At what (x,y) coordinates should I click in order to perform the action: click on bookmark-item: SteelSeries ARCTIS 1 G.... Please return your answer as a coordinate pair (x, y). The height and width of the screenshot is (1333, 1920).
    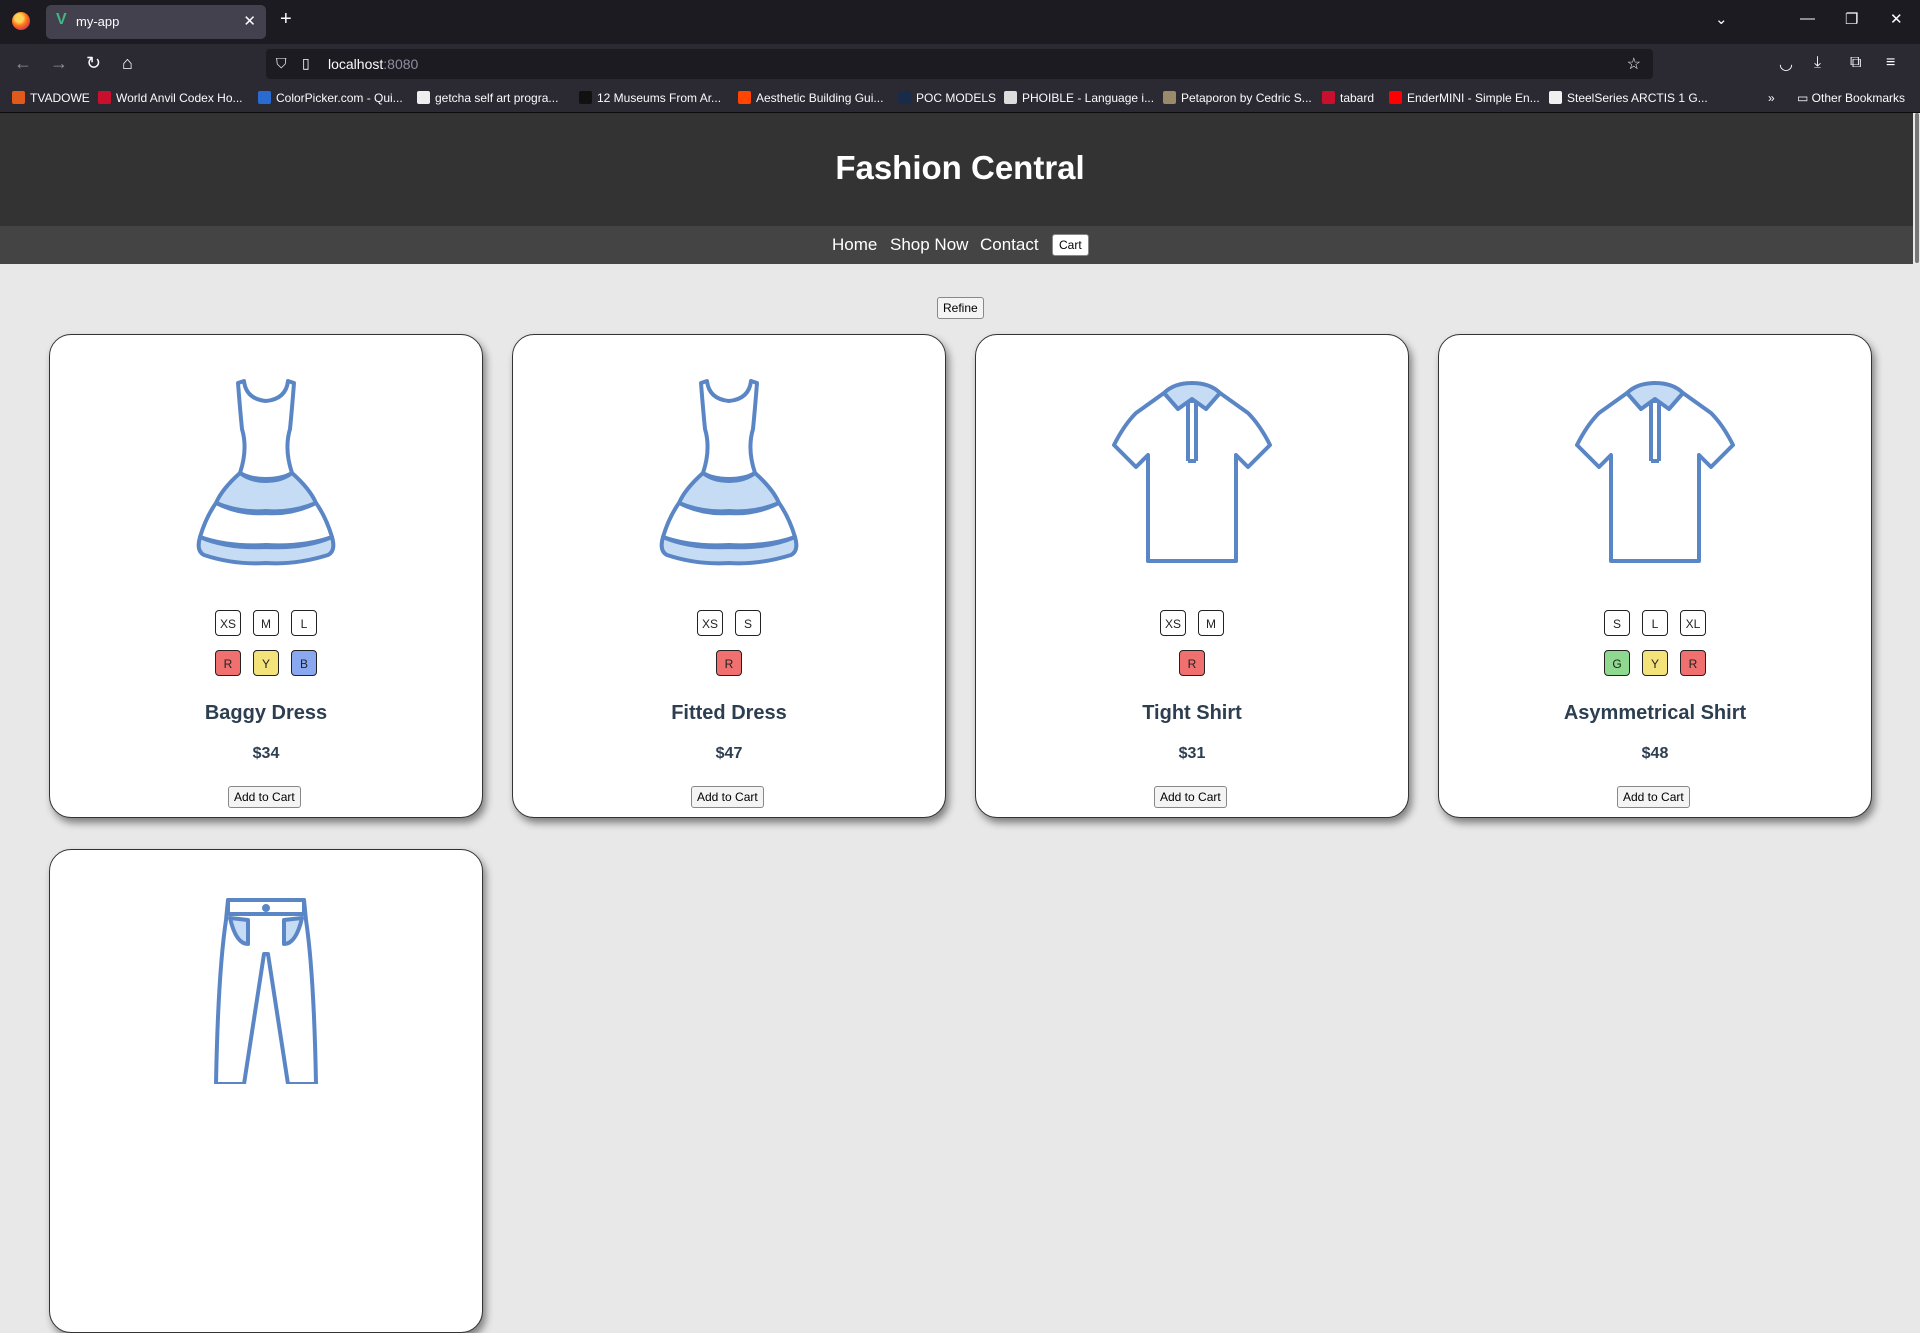
    Looking at the image, I should click on (1628, 98).